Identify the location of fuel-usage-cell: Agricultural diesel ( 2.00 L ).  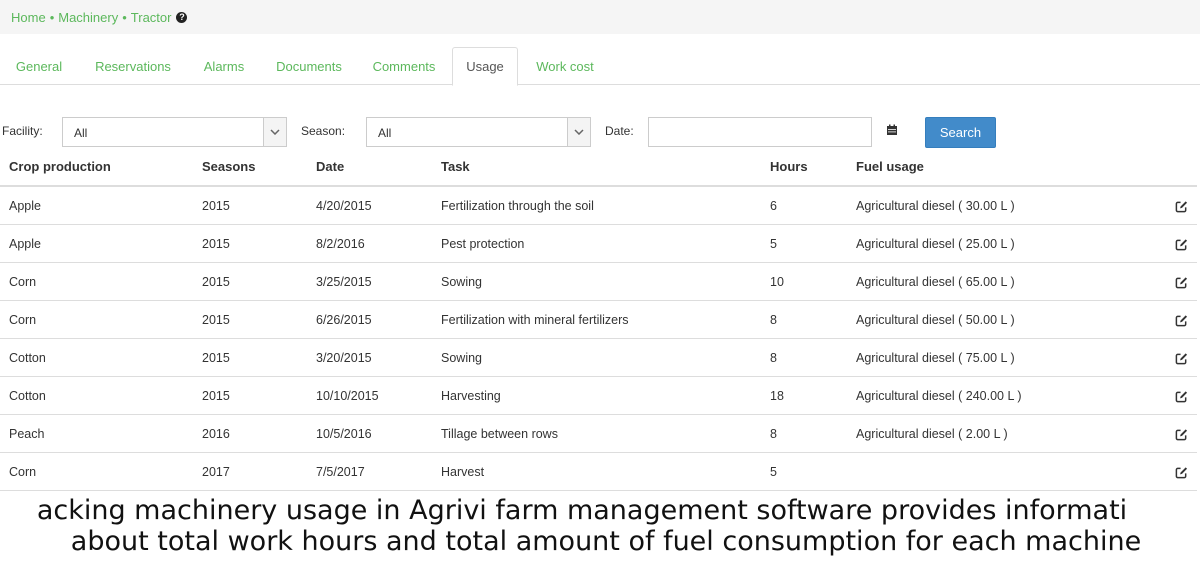
(995, 433).